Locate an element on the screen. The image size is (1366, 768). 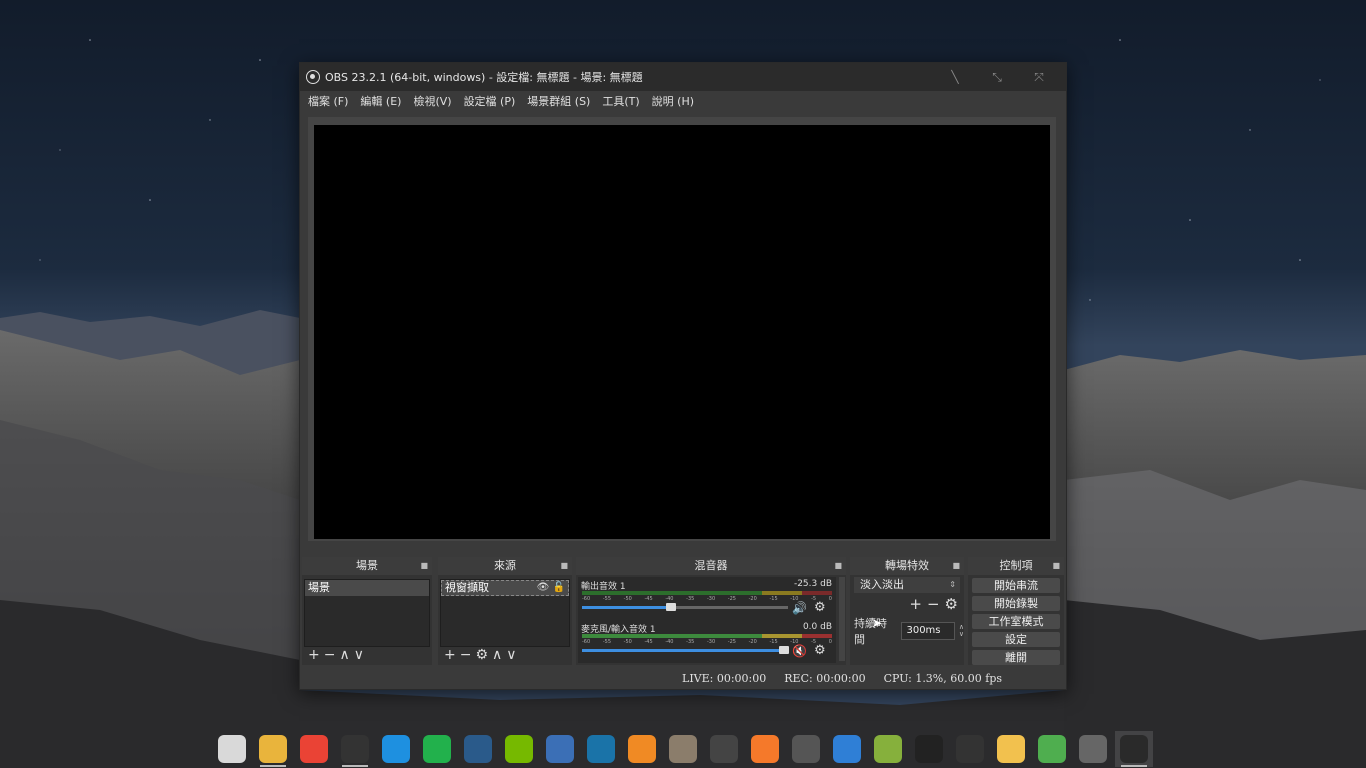
menu-edit: 編輯 (E) is located at coordinates (380, 101).